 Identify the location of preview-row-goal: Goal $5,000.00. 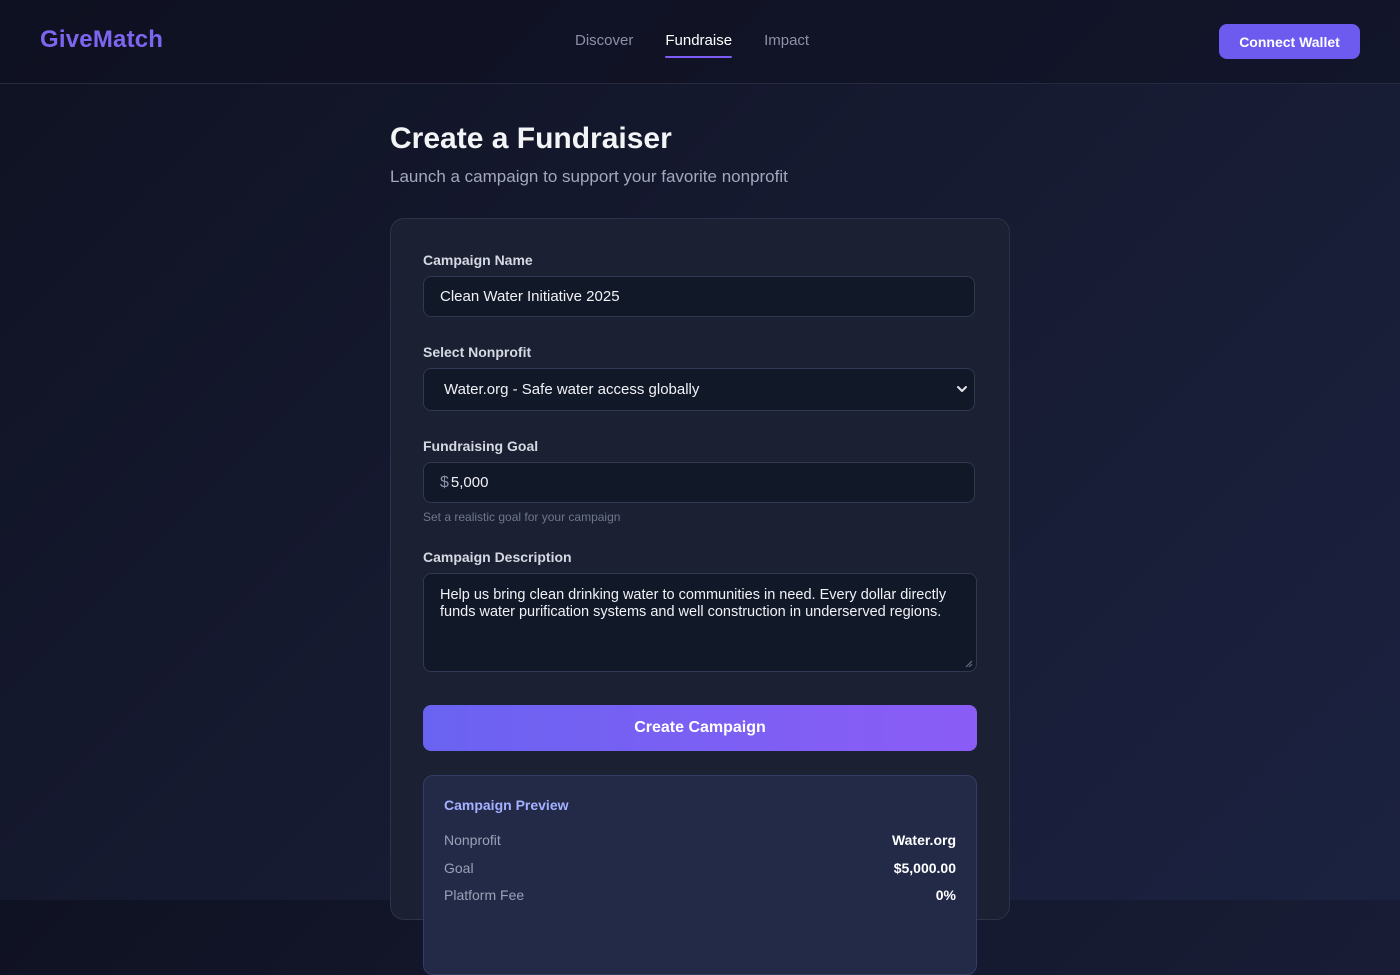
(700, 868).